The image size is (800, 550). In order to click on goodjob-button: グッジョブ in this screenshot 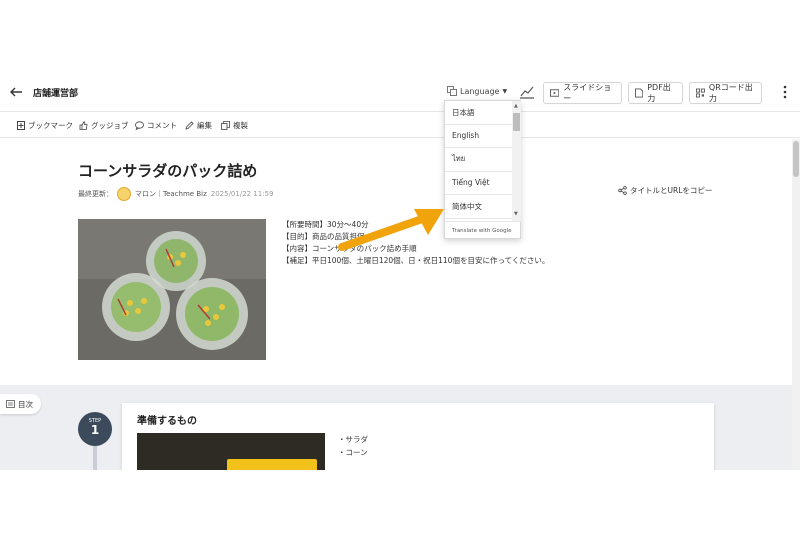, I will do `click(104, 125)`.